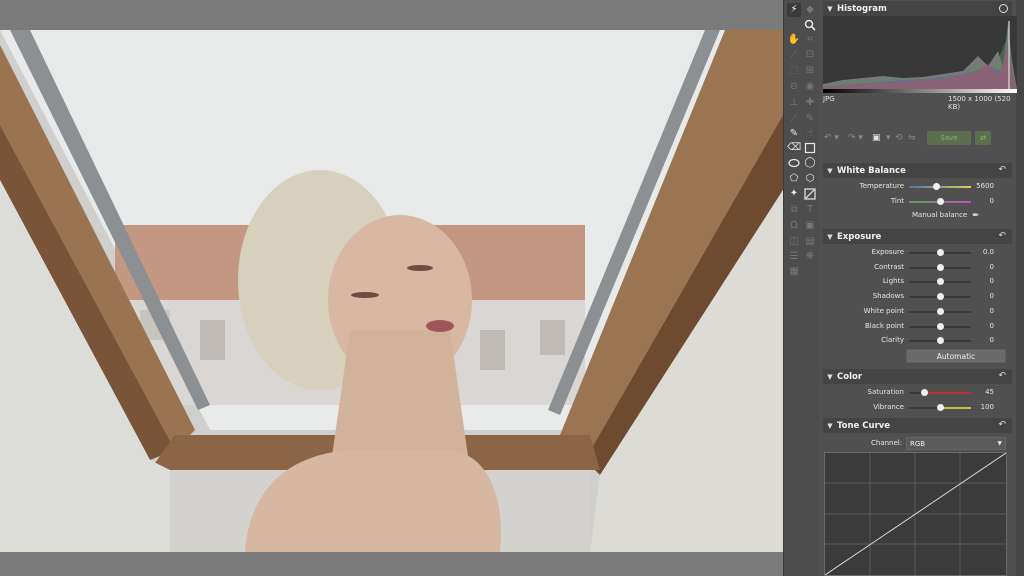  I want to click on eyedropper-icon: ✒, so click(976, 216).